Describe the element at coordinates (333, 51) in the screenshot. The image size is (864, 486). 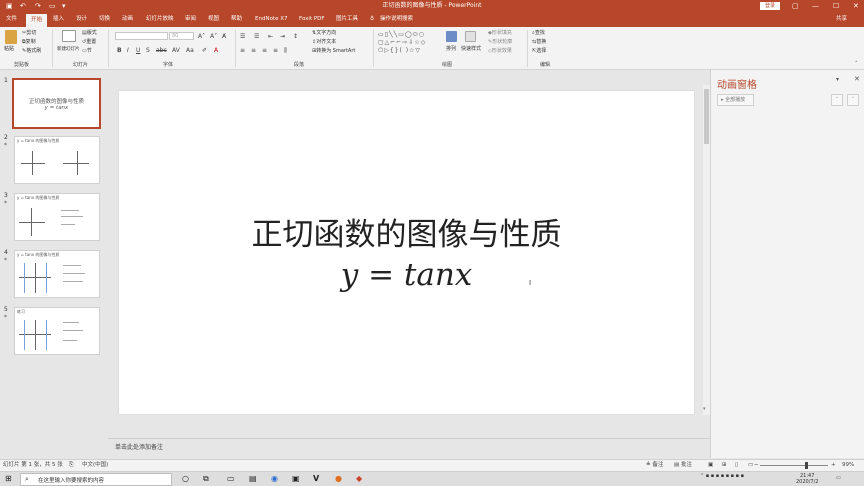
I see `convert-smartart-button: ⊞转换为 SmartArt` at that location.